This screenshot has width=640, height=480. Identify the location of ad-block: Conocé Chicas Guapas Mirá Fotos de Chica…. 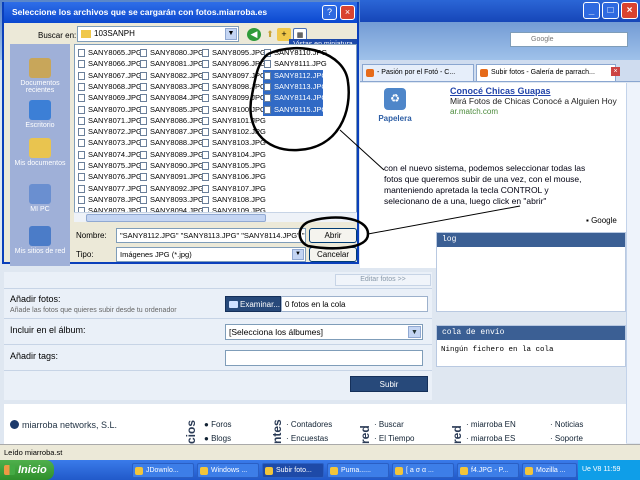
(540, 101).